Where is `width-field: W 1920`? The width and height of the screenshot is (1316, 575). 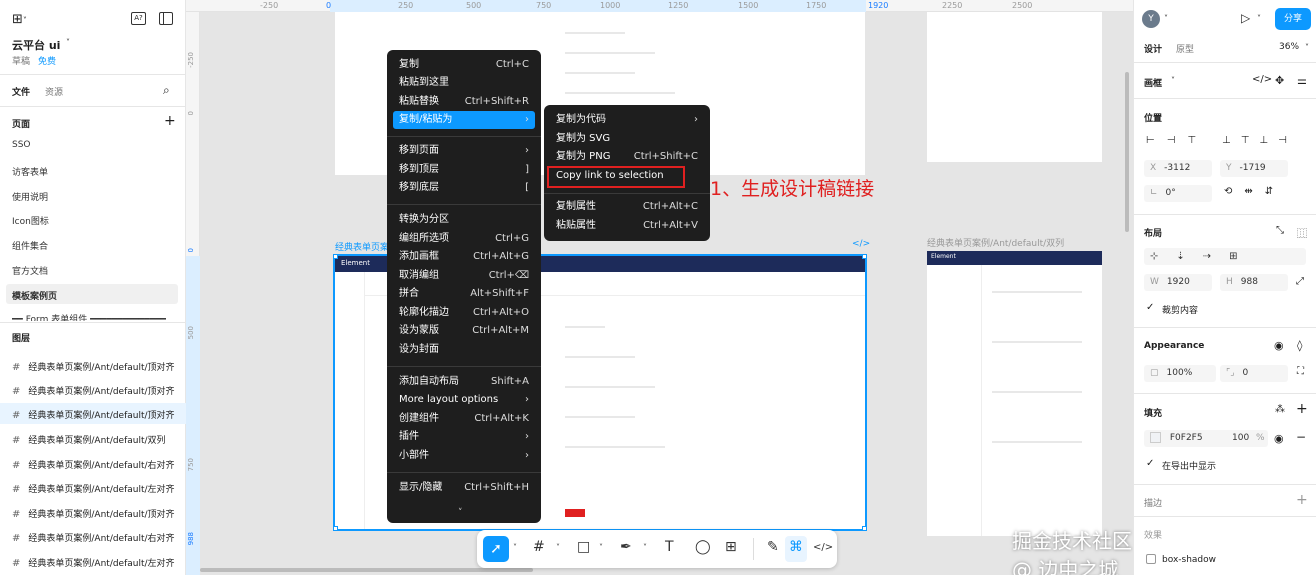
width-field: W 1920 is located at coordinates (1178, 282).